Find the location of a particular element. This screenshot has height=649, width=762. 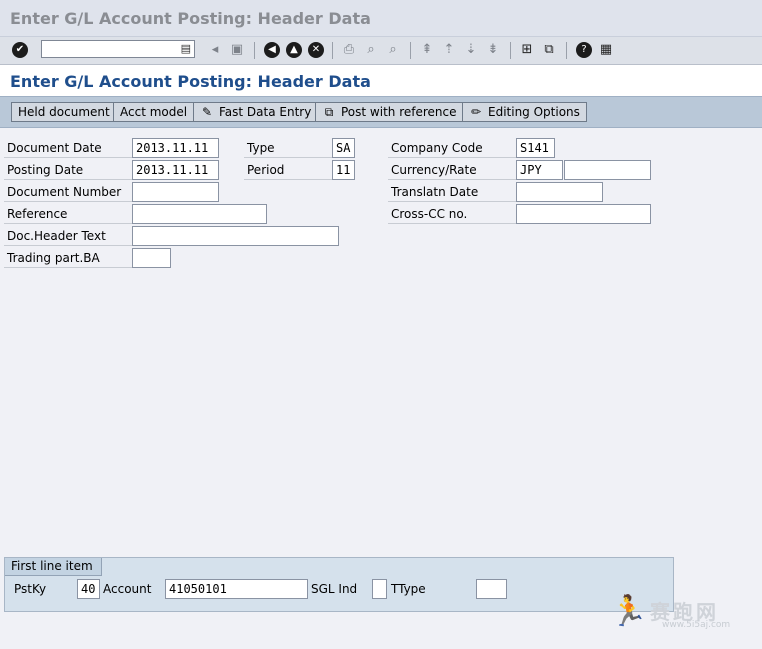

runner-logo-icon: 🏃 is located at coordinates (629, 611).